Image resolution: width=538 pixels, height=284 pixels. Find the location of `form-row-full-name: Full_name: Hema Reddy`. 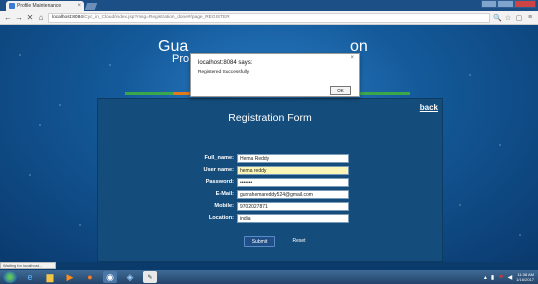

form-row-full-name: Full_name: Hema Reddy is located at coordinates (271, 159).